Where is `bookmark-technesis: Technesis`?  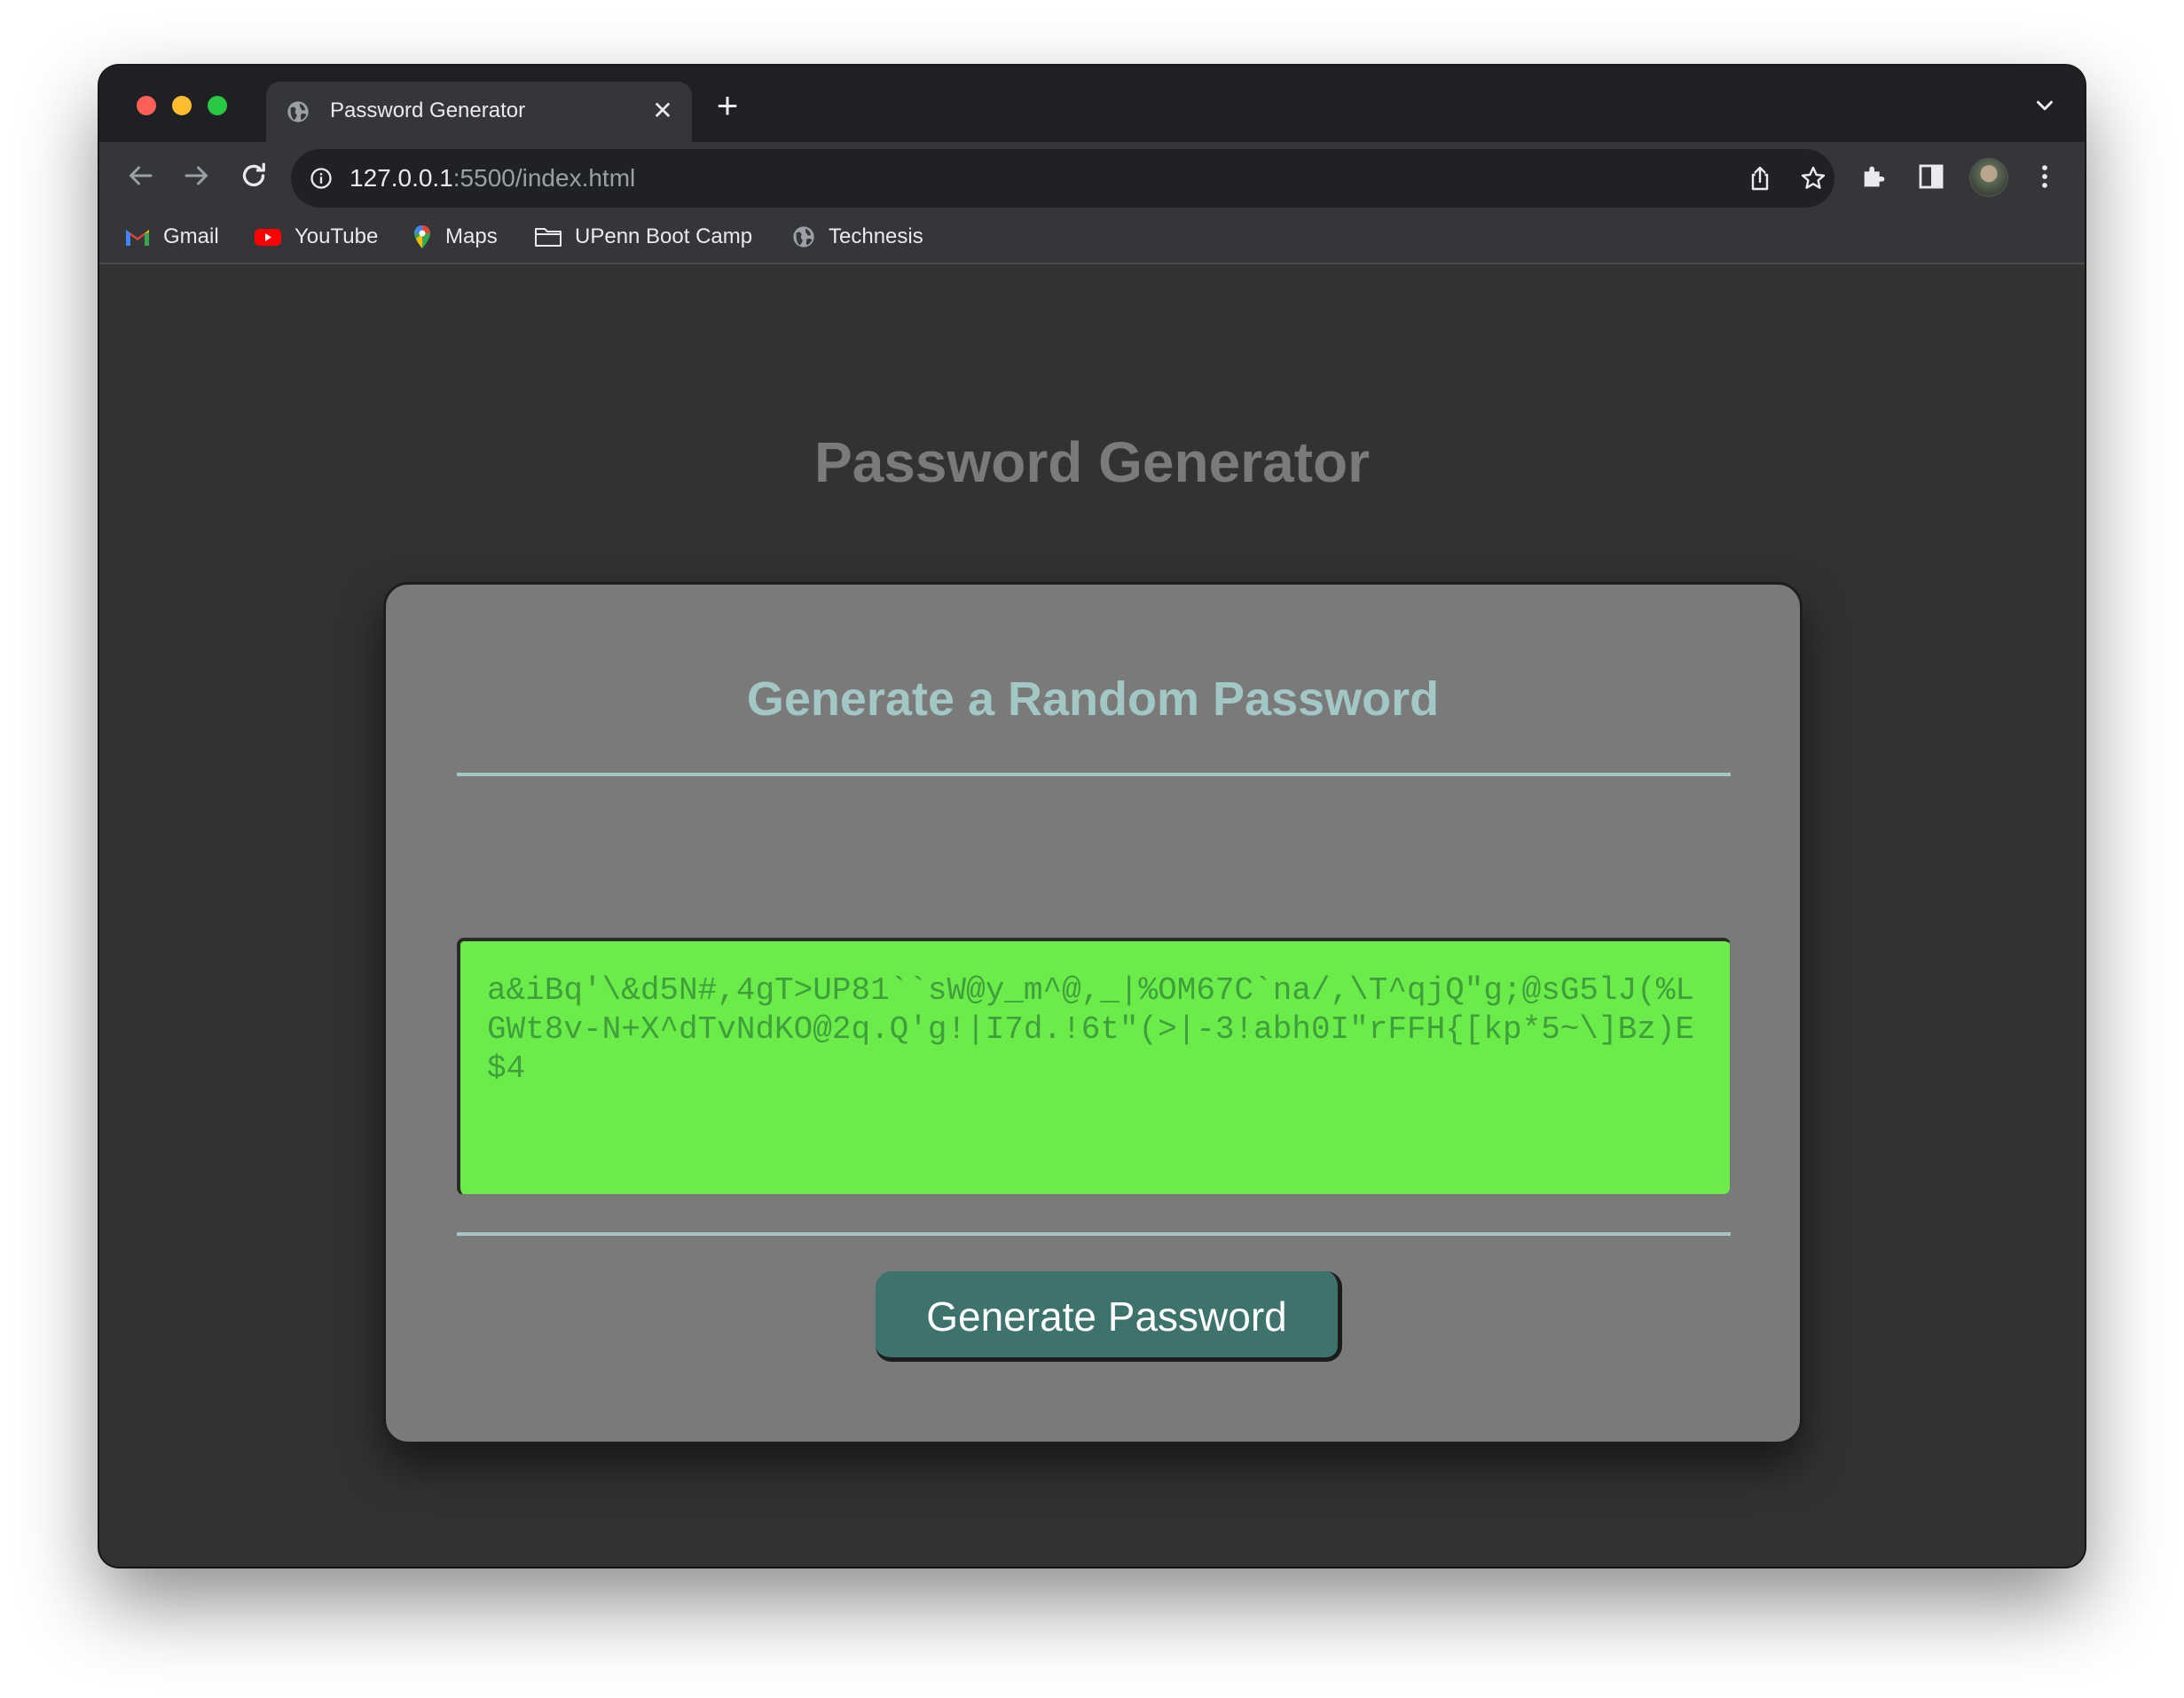 bookmark-technesis: Technesis is located at coordinates (857, 237).